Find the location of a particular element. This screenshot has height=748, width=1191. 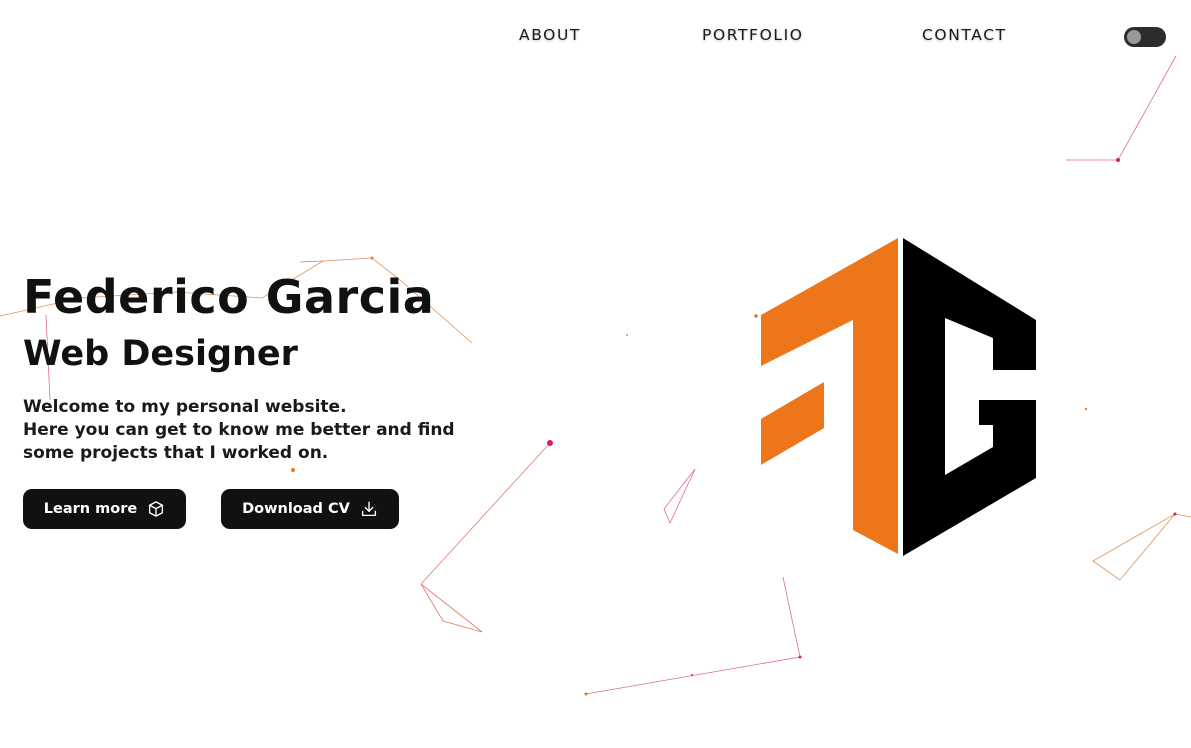

theme-toggle-knob is located at coordinates (1134, 37).